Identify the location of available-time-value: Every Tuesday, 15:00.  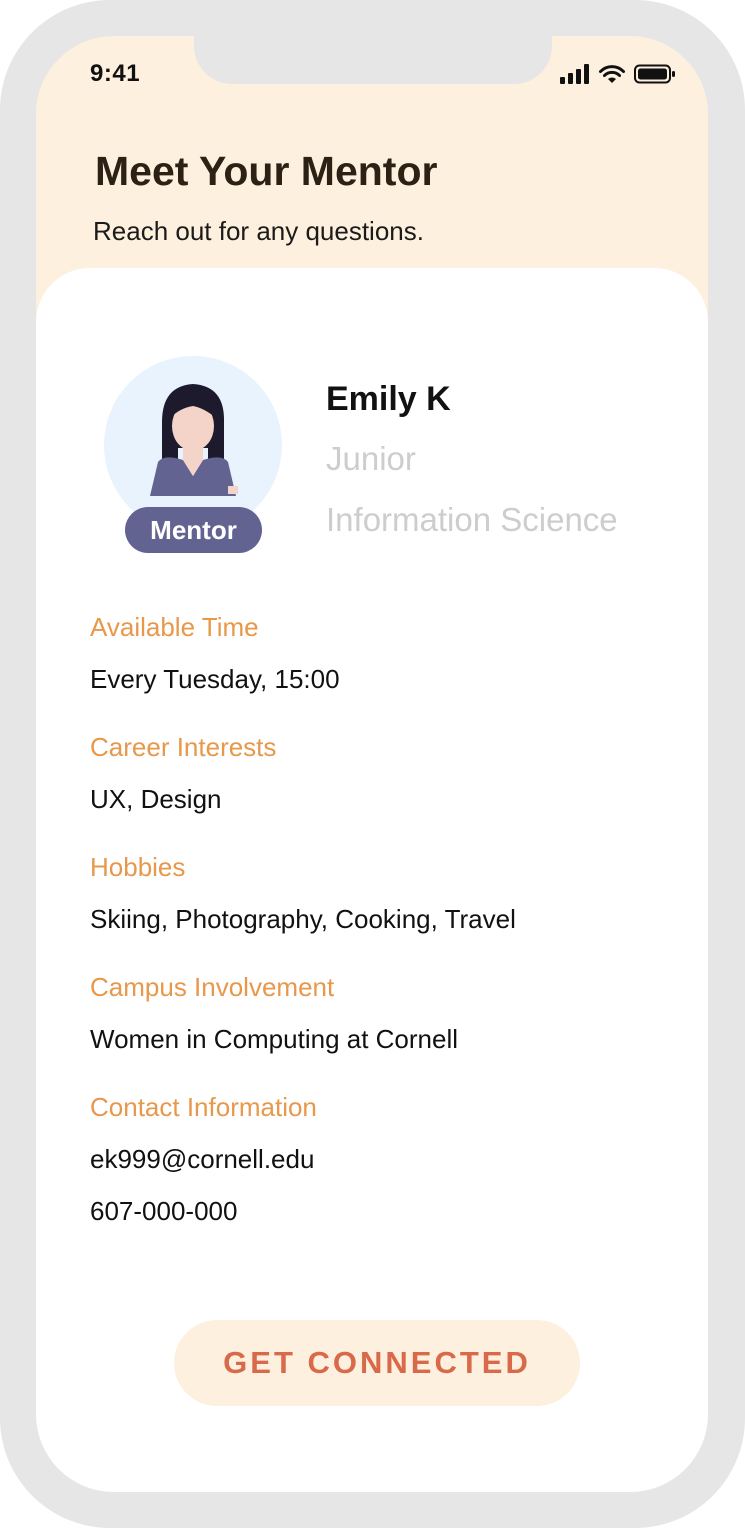
(215, 679).